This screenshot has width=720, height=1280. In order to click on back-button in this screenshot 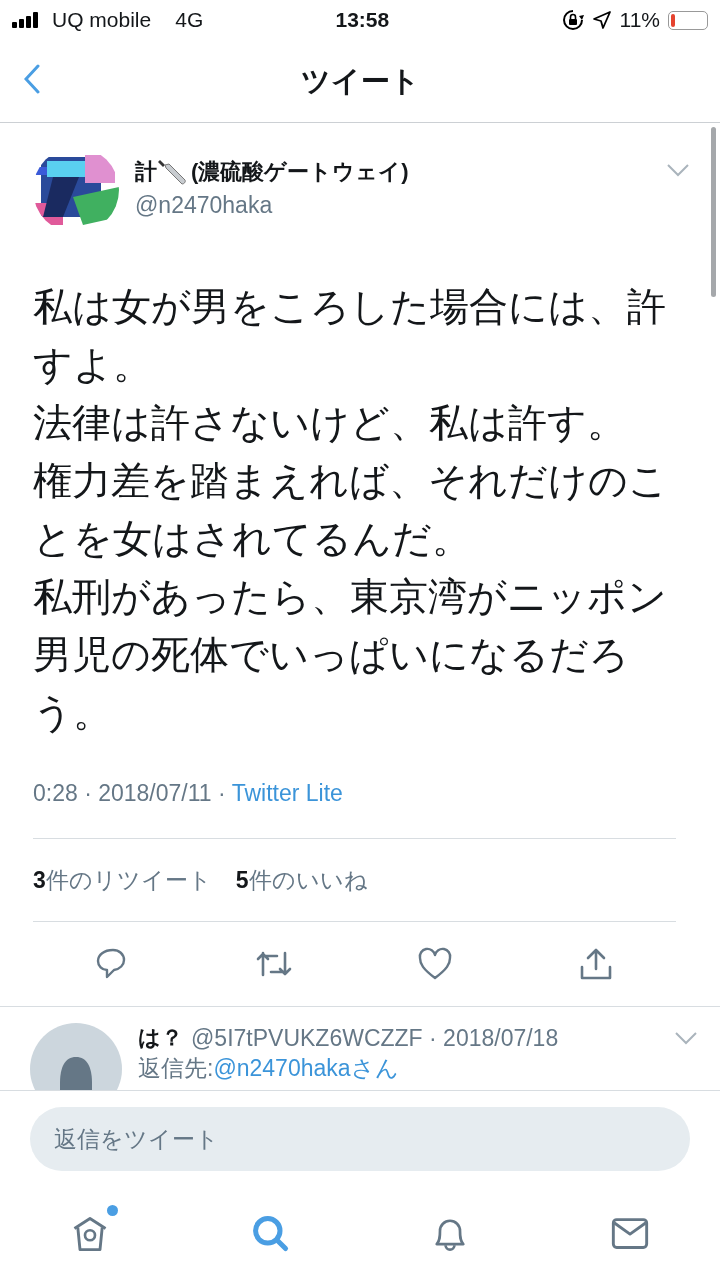, I will do `click(32, 79)`.